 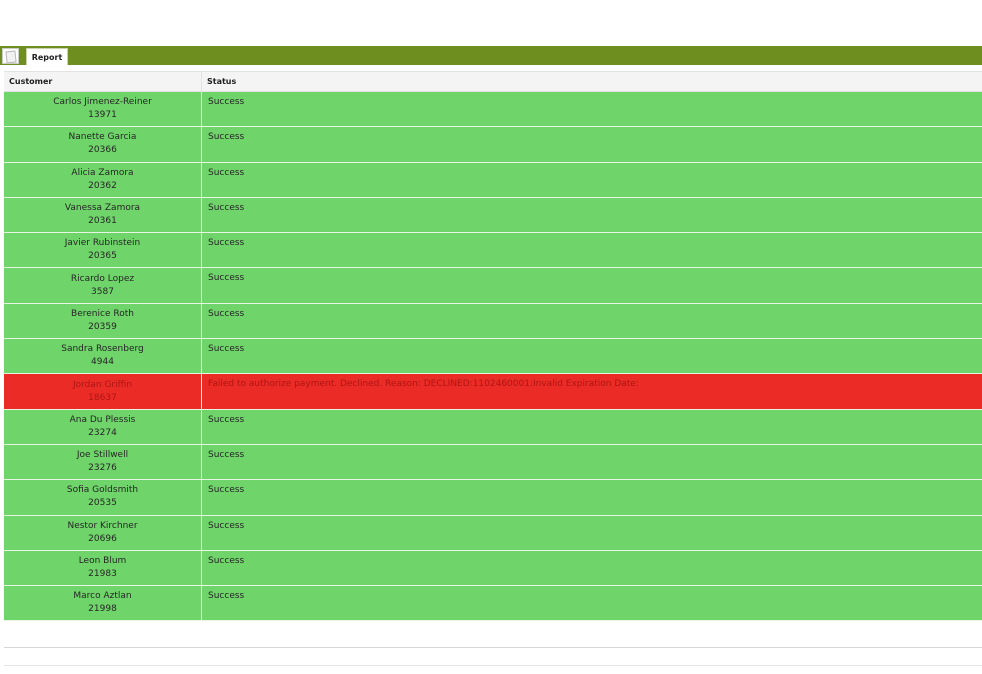 I want to click on customer-id: 3587, so click(x=102, y=291).